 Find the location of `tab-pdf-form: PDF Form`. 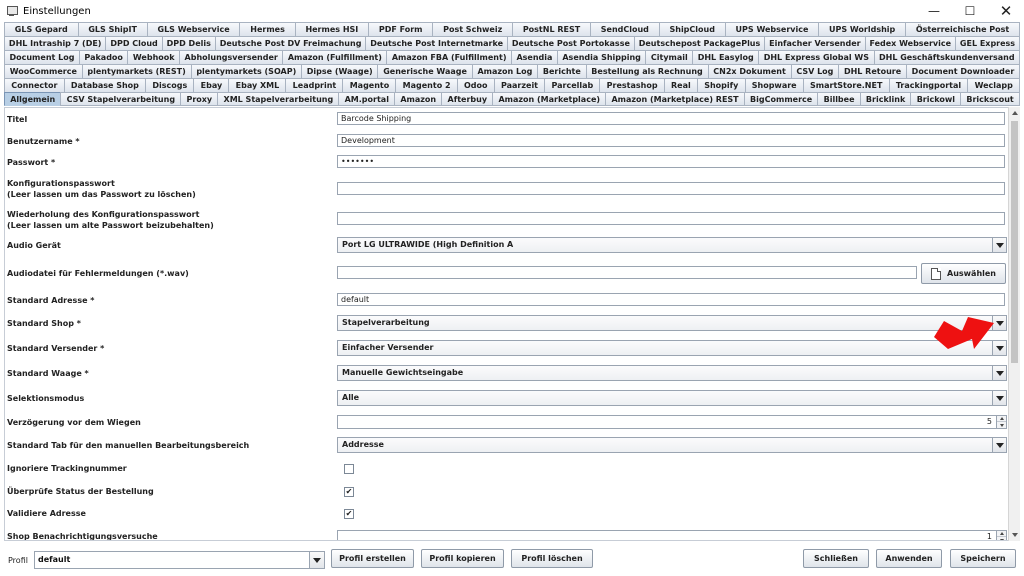

tab-pdf-form: PDF Form is located at coordinates (400, 29).